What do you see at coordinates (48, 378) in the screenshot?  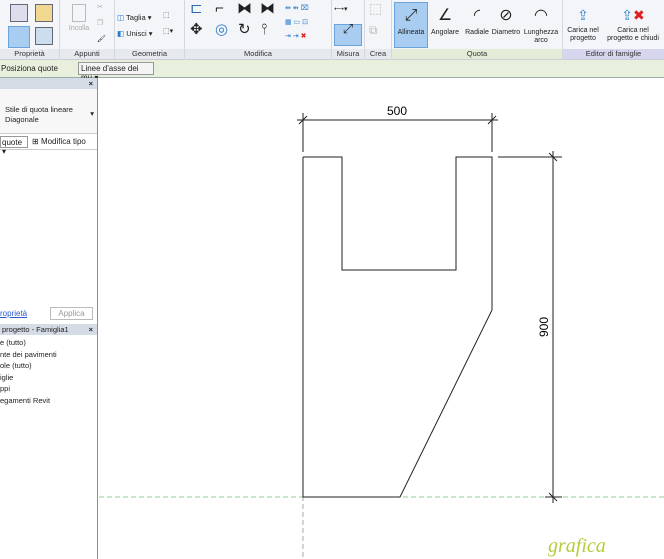 I see `browser-item: iglie` at bounding box center [48, 378].